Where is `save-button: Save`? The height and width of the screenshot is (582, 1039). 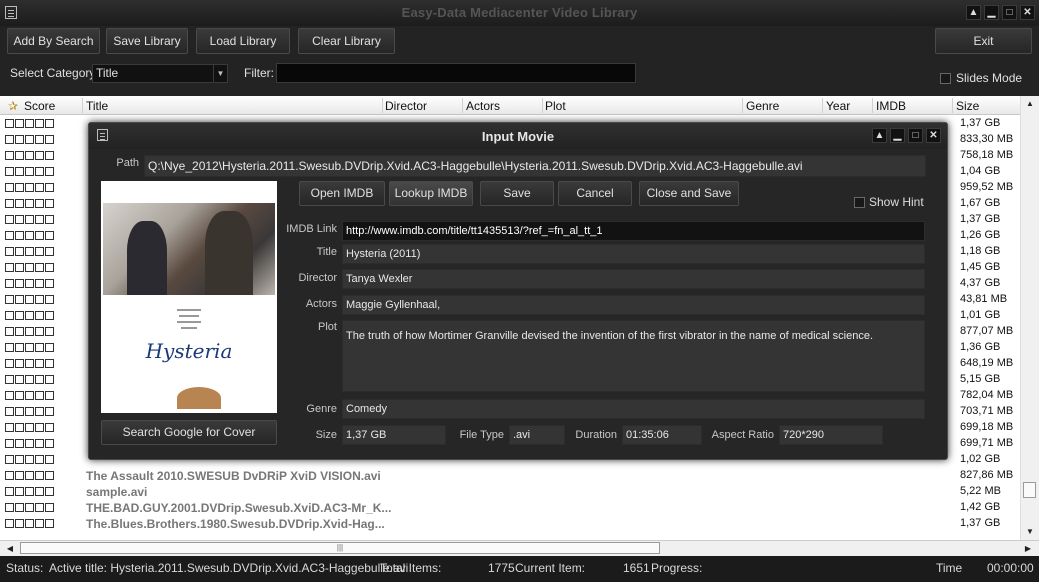 save-button: Save is located at coordinates (517, 193).